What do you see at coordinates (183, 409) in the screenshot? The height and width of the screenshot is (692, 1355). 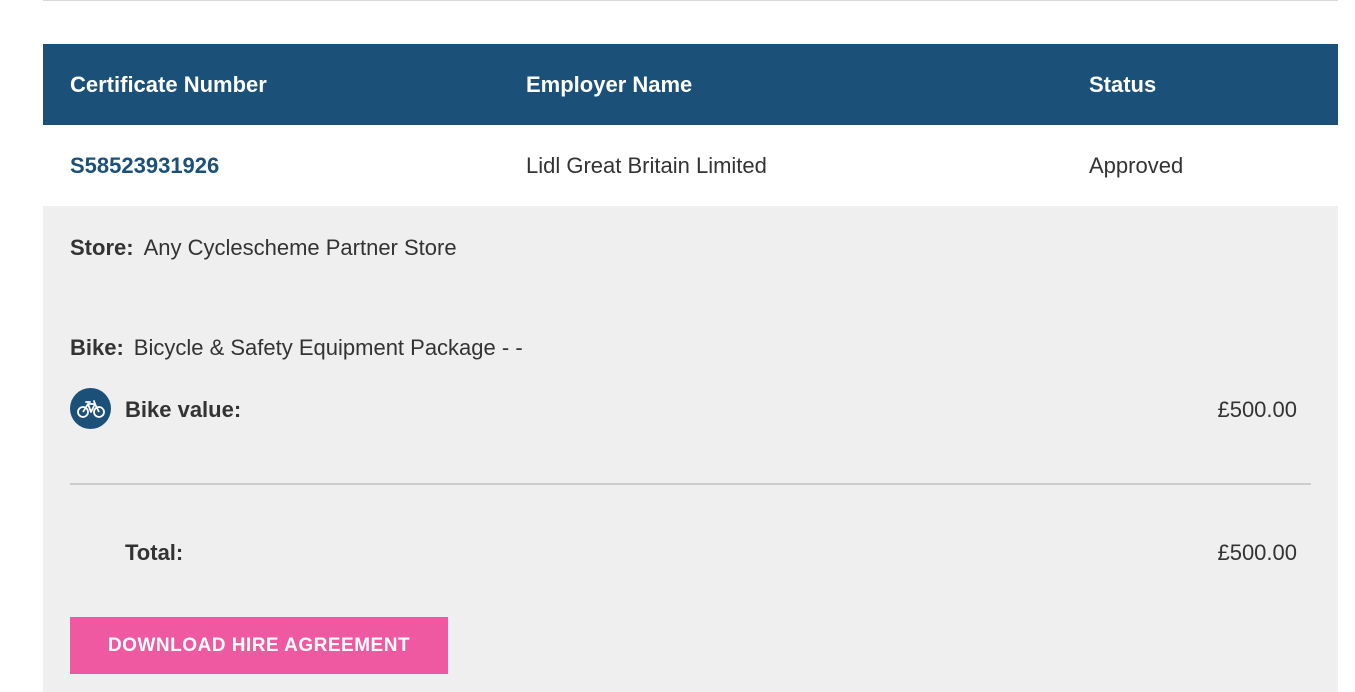 I see `bike-value-label: Bike value:` at bounding box center [183, 409].